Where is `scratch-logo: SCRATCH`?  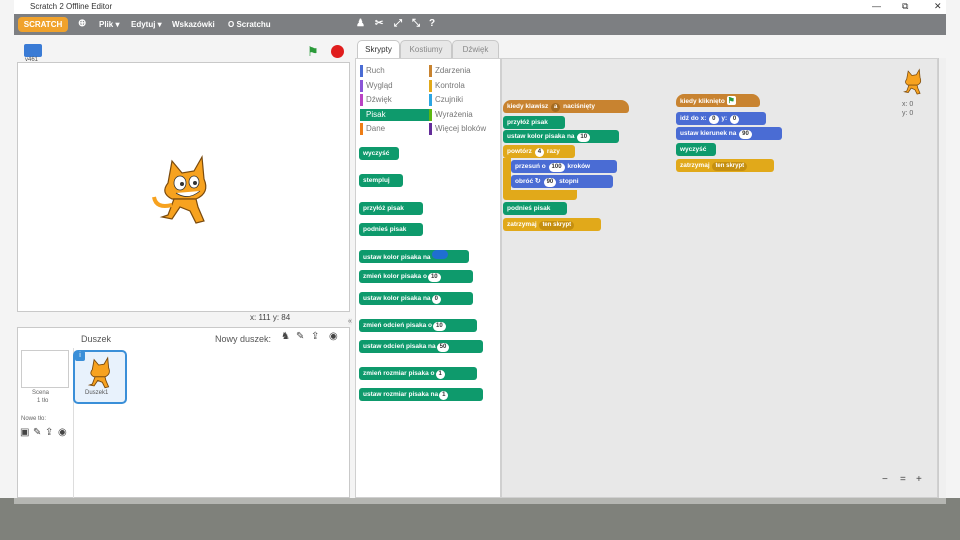 scratch-logo: SCRATCH is located at coordinates (43, 24).